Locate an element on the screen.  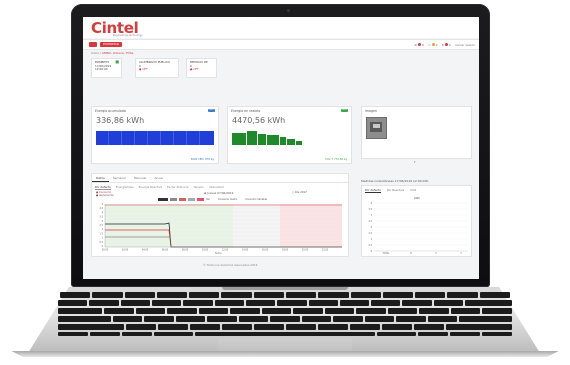
tab-anual: Anual is located at coordinates (158, 178).